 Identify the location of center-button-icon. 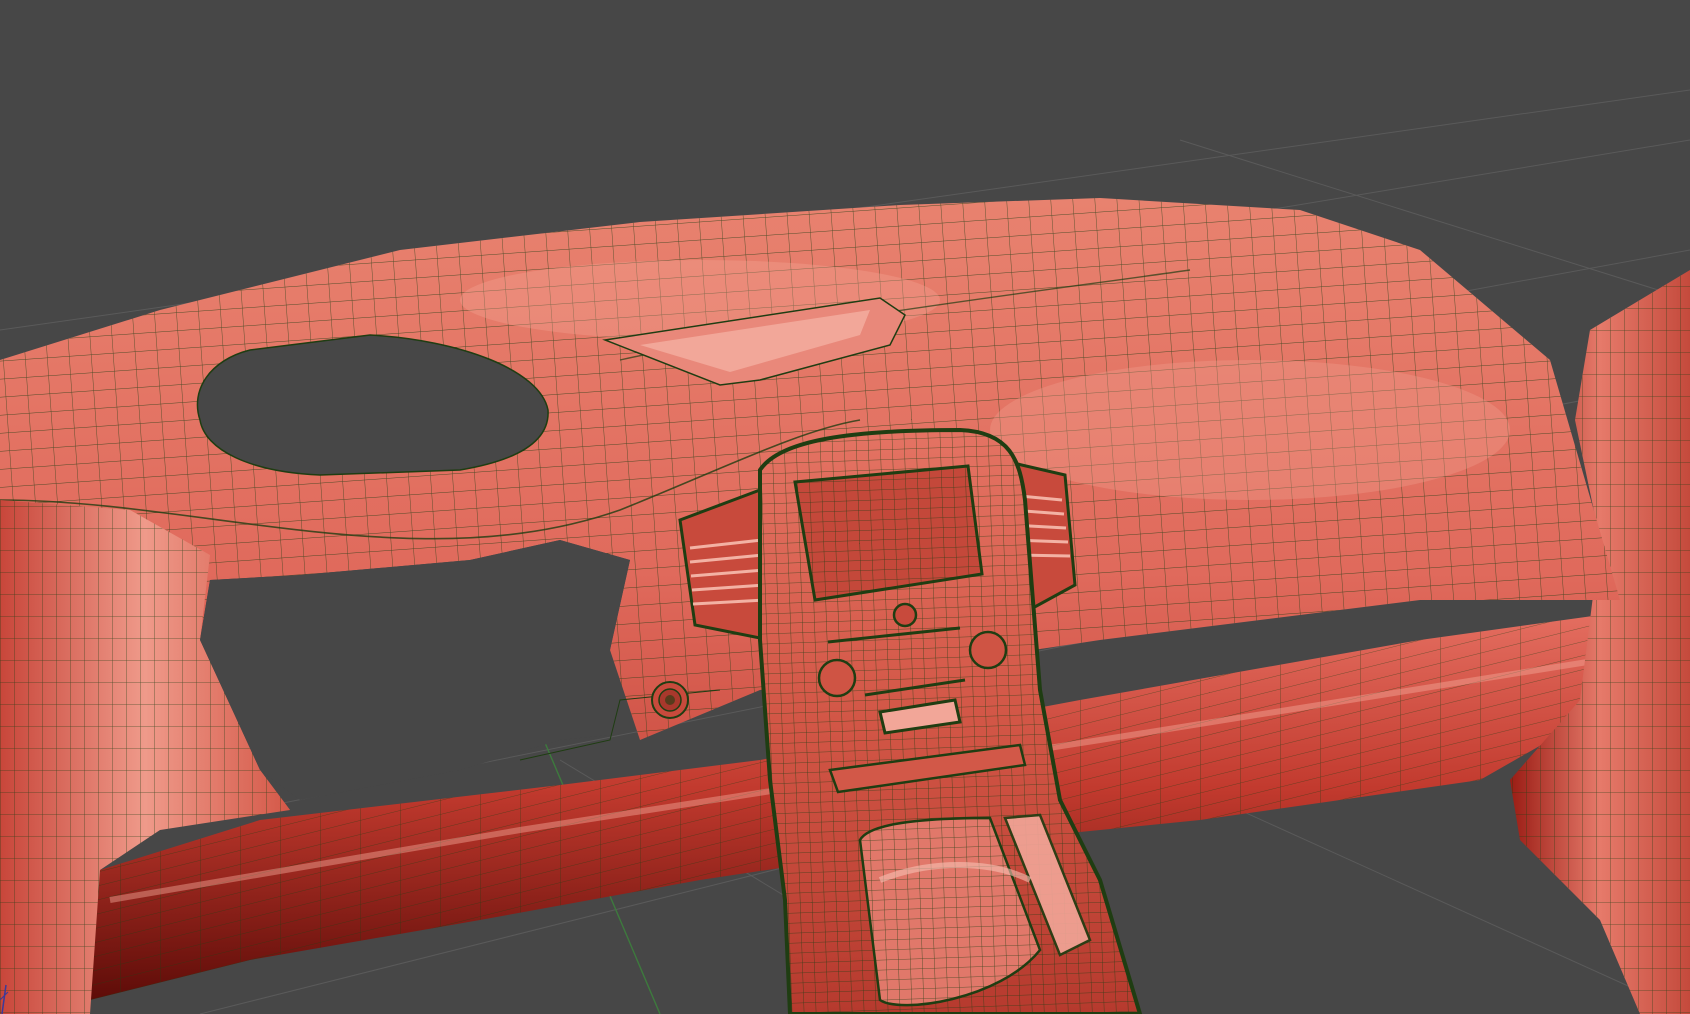
(905, 615).